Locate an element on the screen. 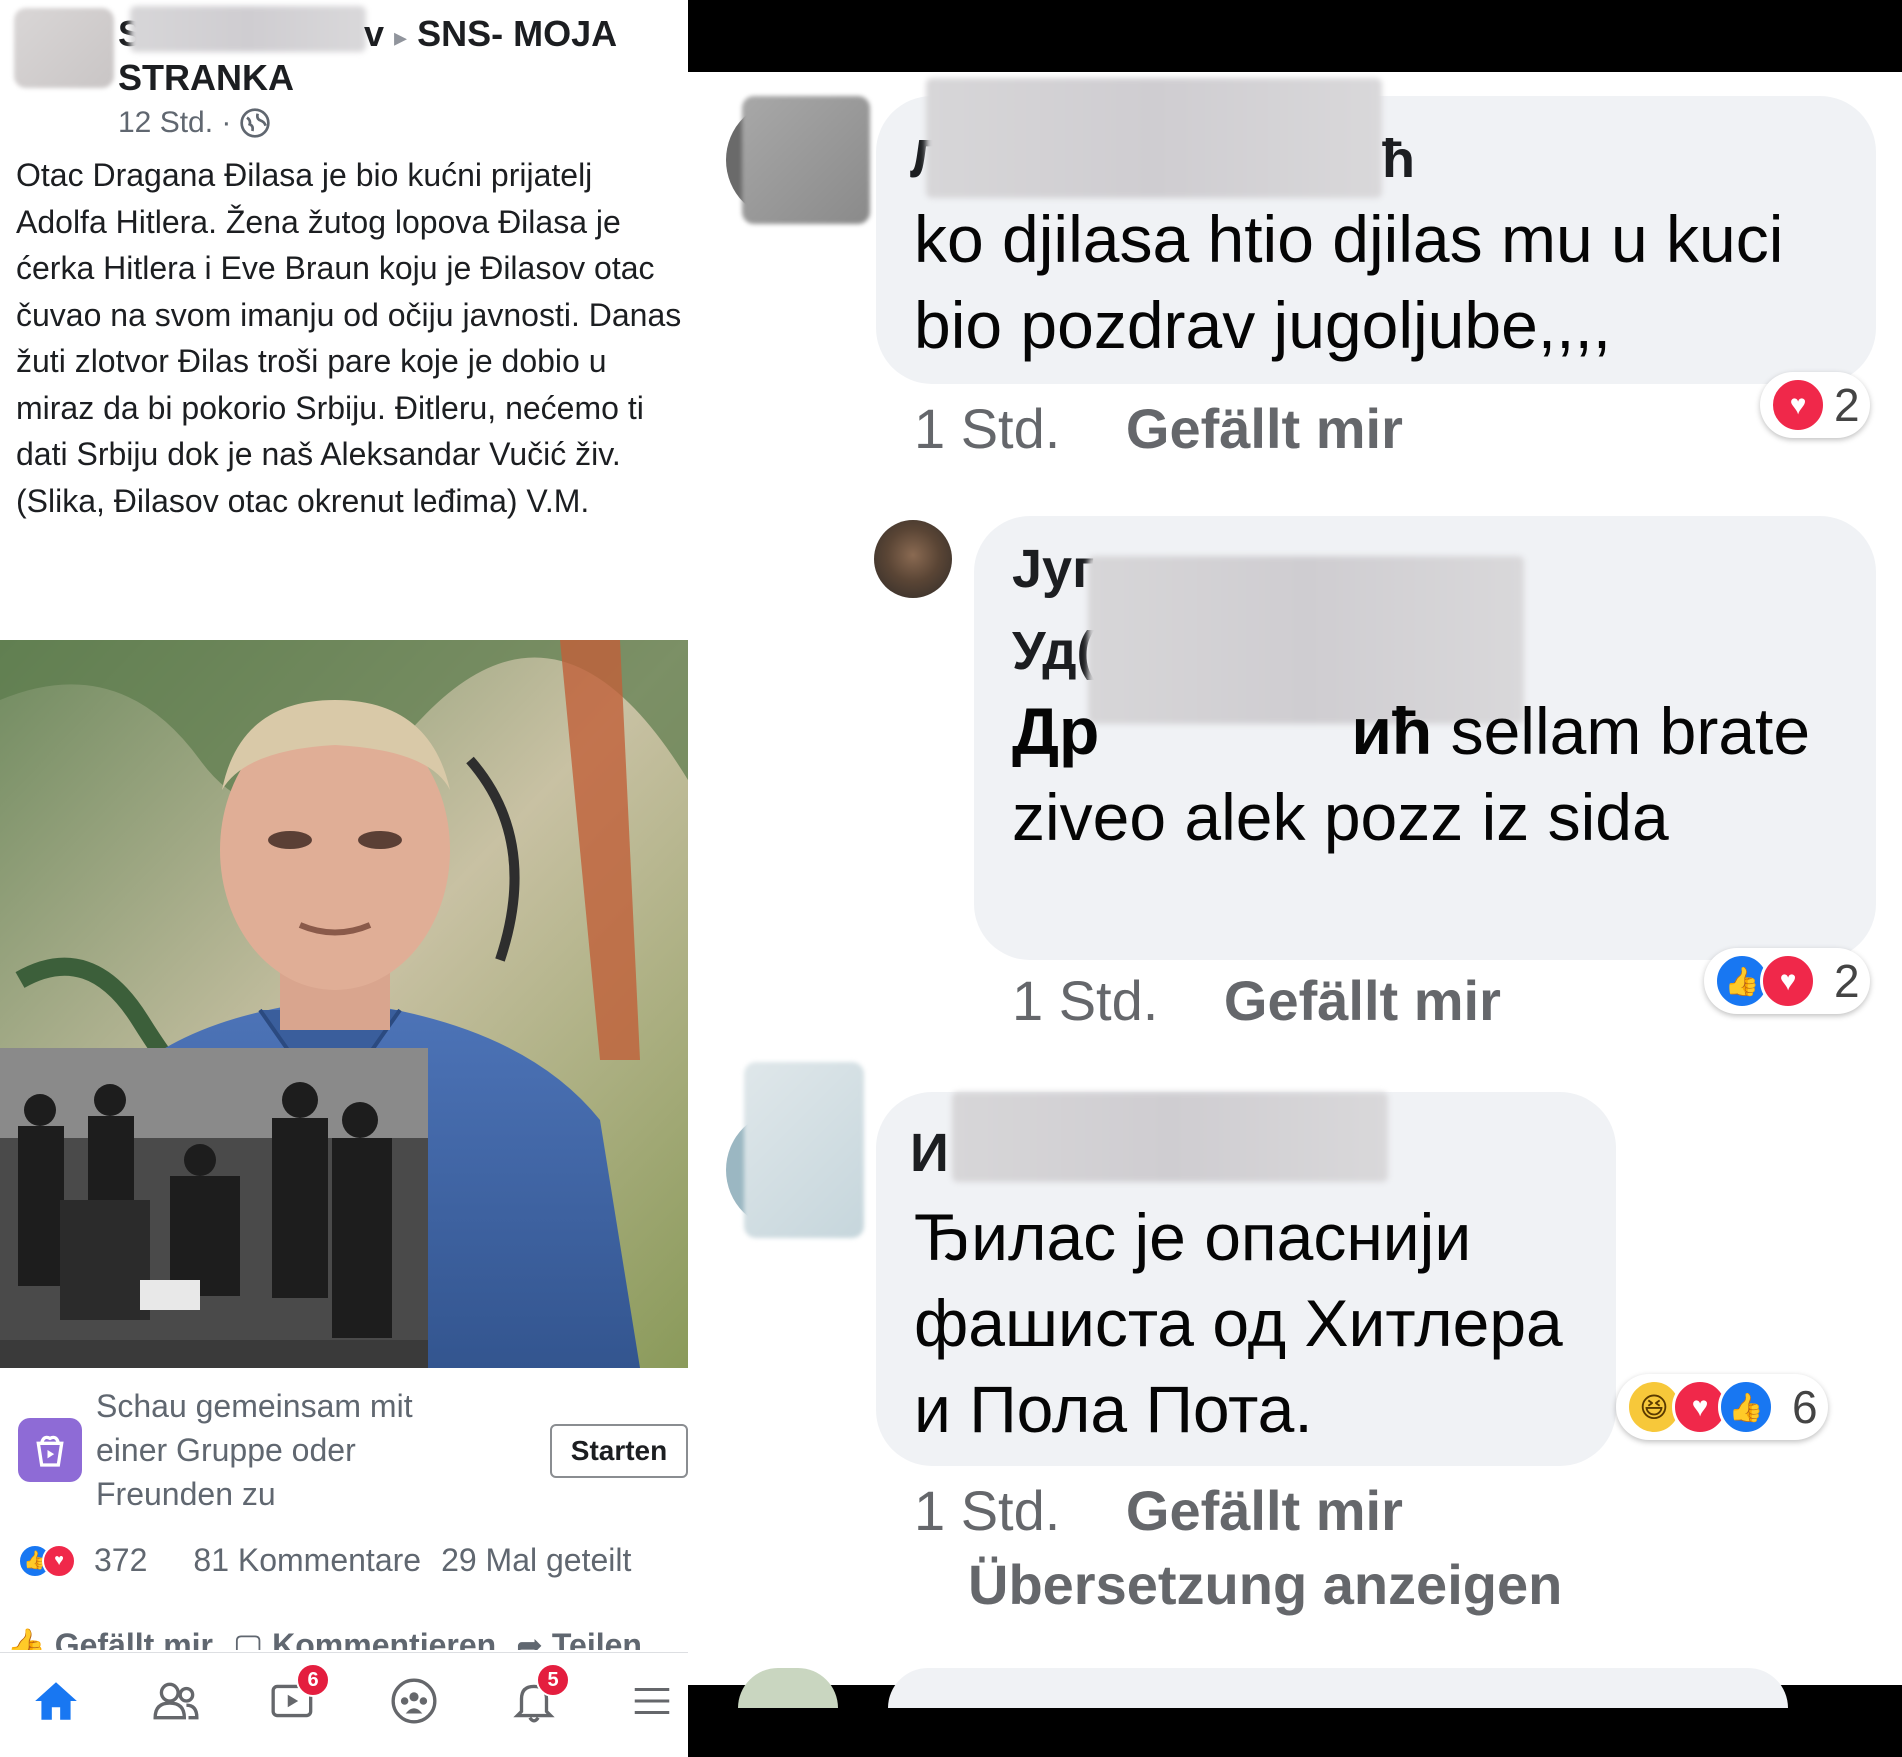  photo-illustration is located at coordinates (344, 1004).